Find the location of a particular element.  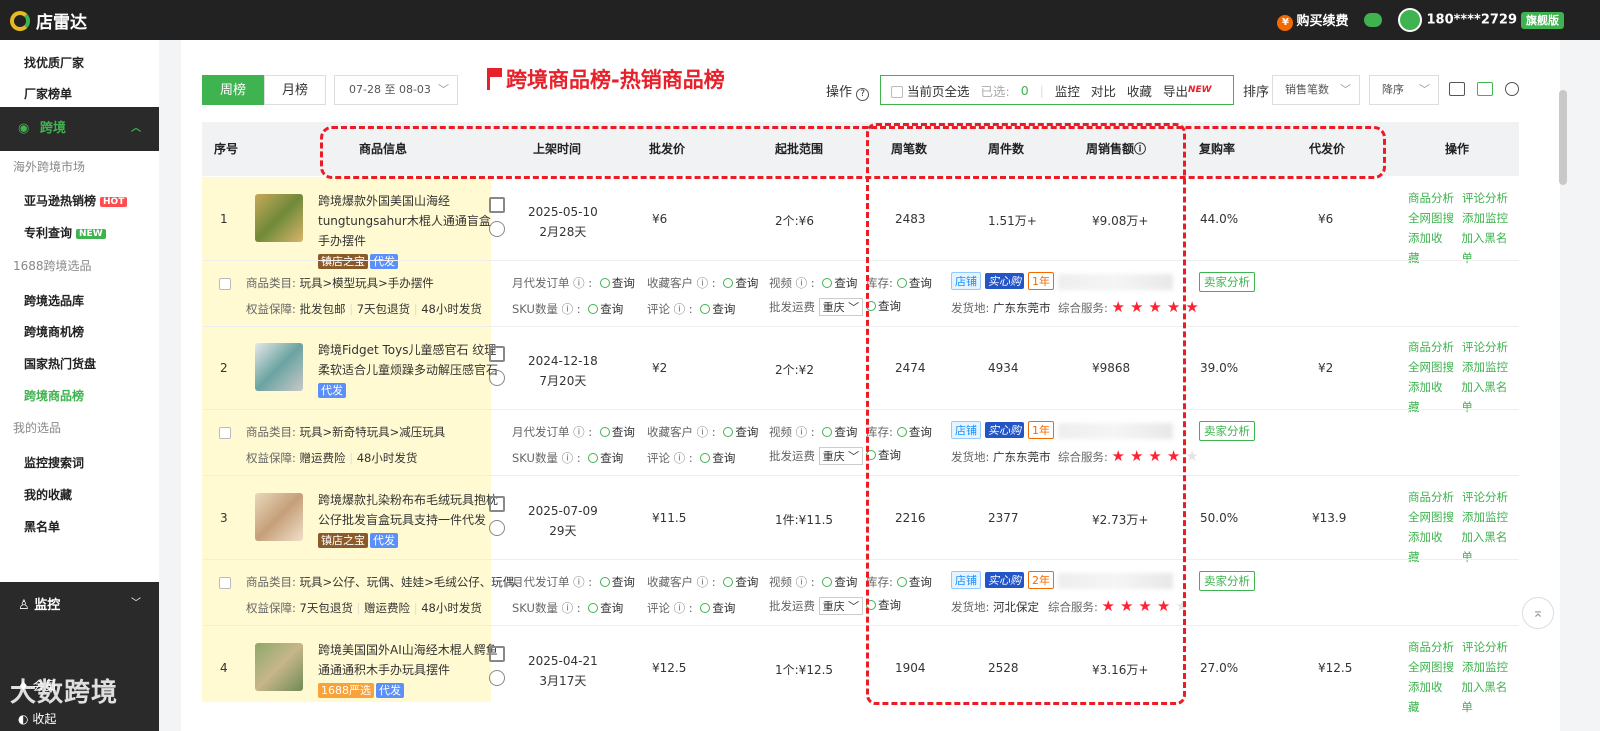

user-account: 180****2729 旗舰版 is located at coordinates (1481, 20).